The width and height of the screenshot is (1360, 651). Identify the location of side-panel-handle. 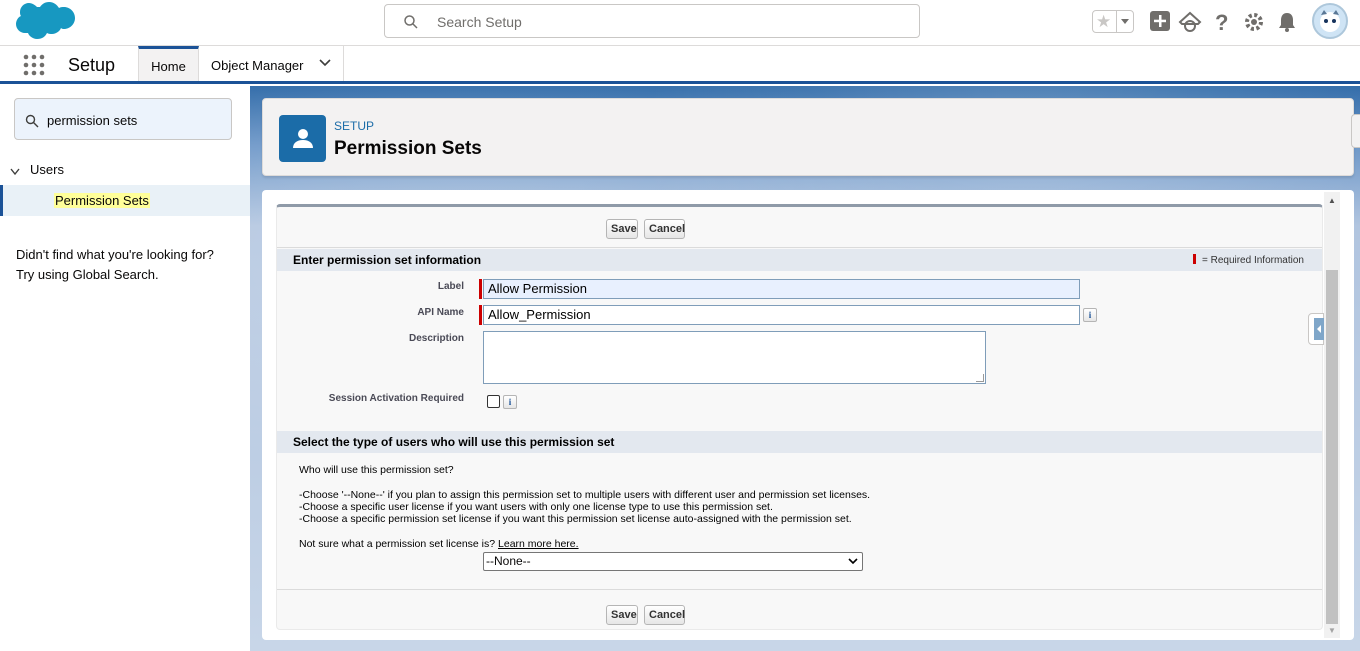
(1316, 329).